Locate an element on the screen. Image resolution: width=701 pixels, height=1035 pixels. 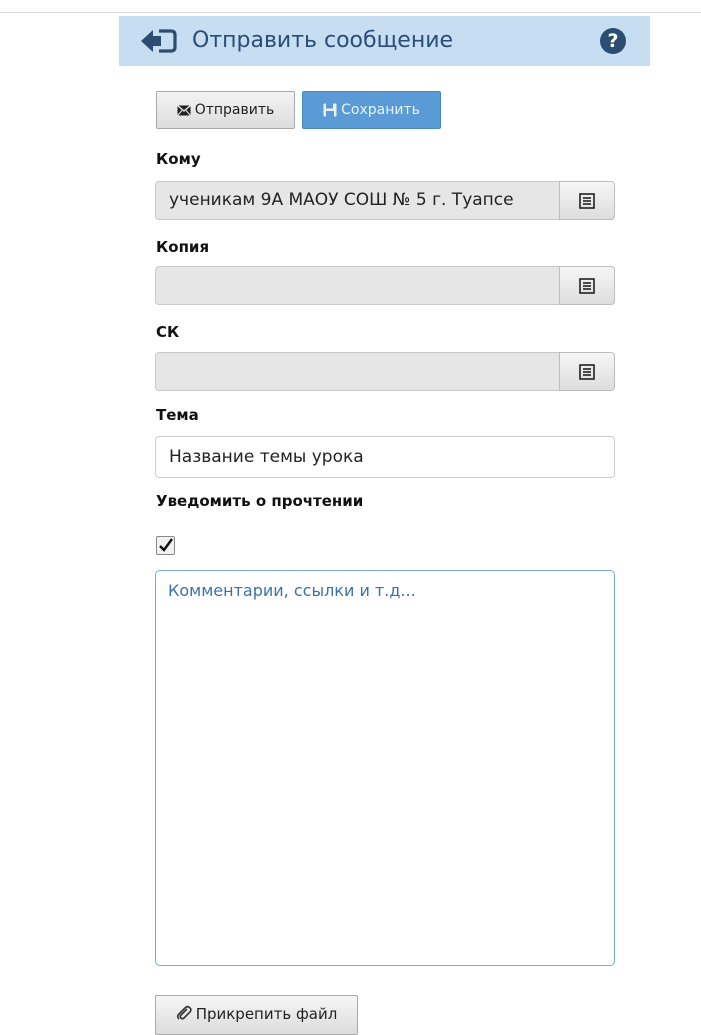
cc-field is located at coordinates (357, 285).